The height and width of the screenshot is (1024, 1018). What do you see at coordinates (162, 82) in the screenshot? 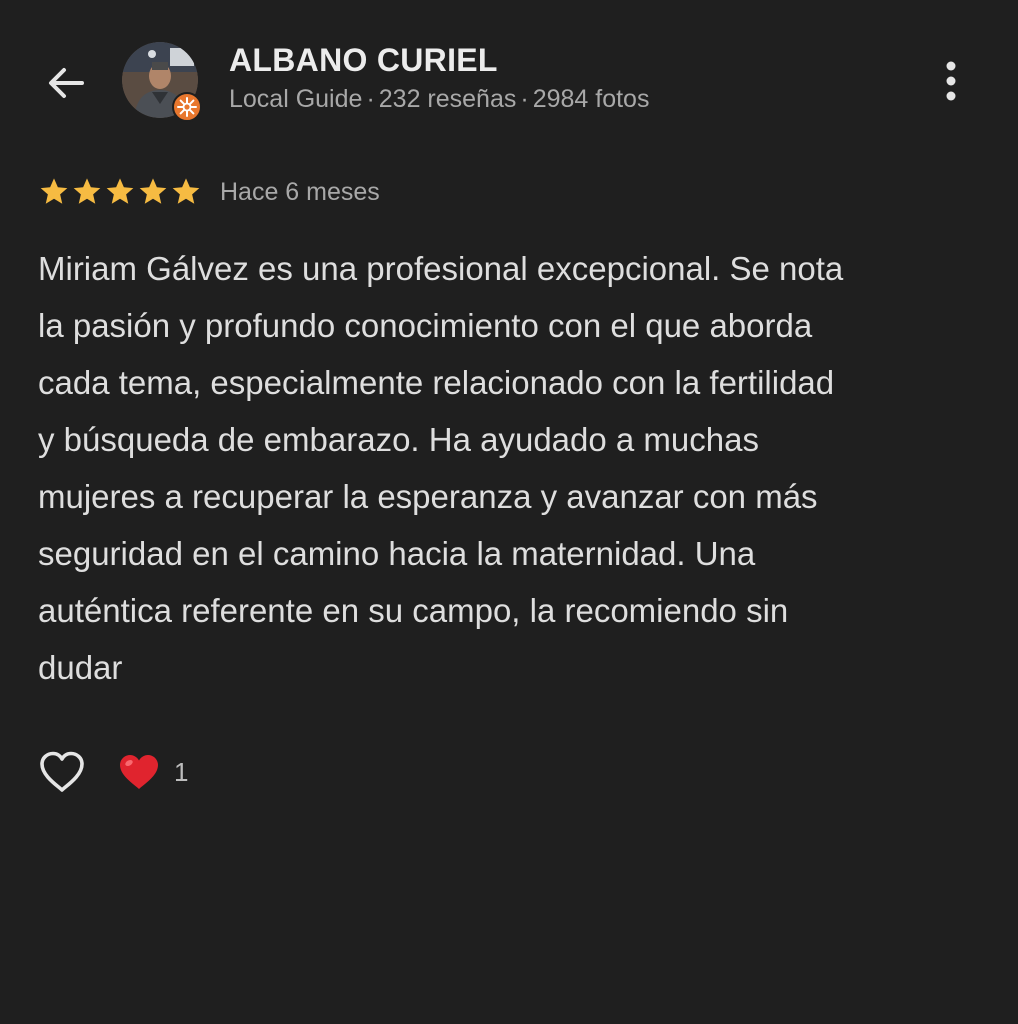
I see `user-avatar` at bounding box center [162, 82].